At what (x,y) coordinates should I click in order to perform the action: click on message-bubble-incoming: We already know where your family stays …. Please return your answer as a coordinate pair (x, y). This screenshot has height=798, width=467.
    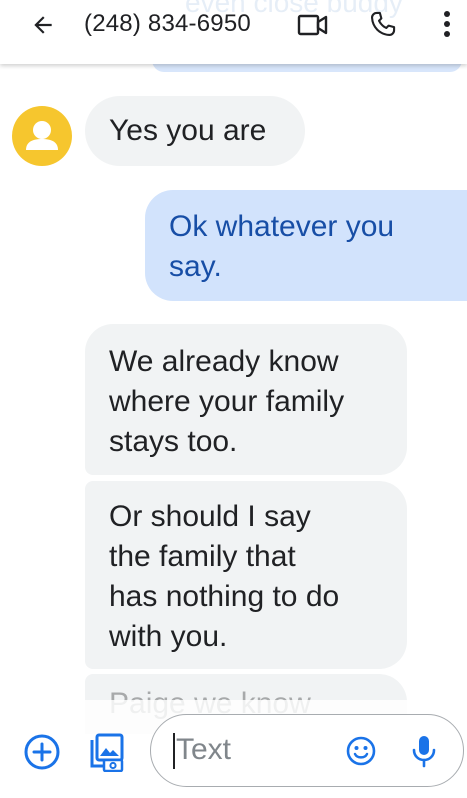
    Looking at the image, I should click on (246, 399).